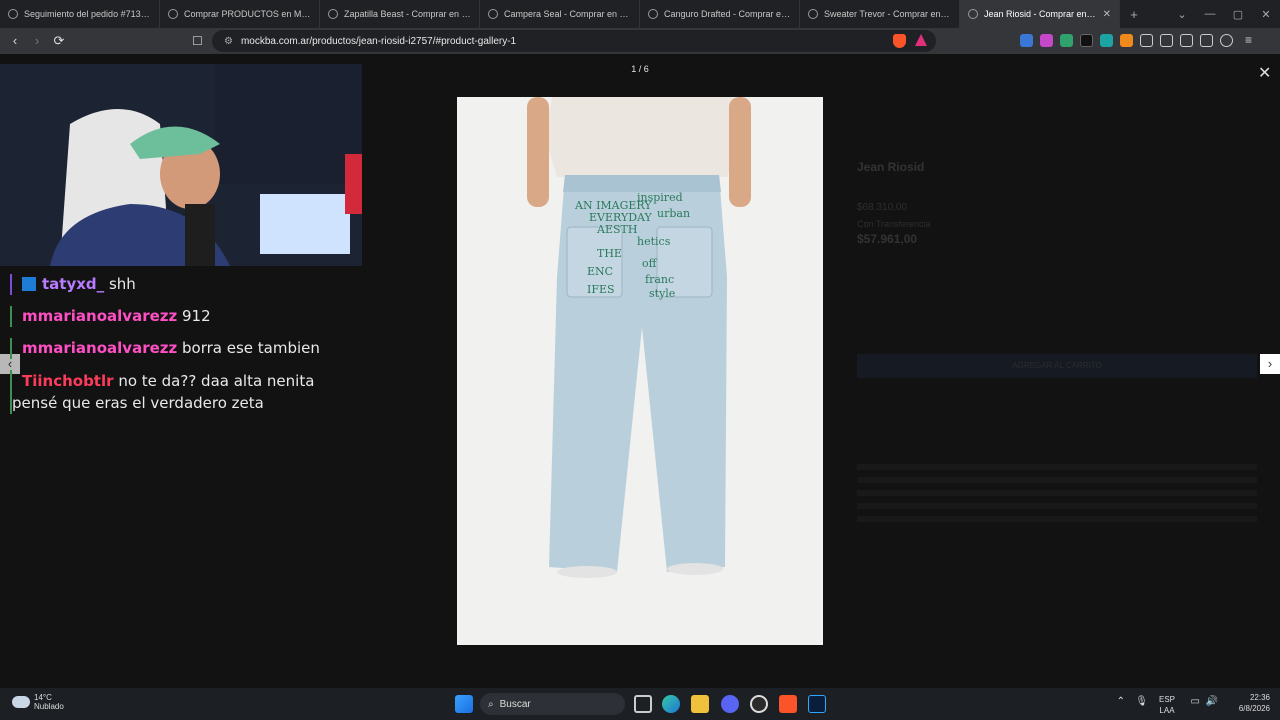 The width and height of the screenshot is (1280, 720). Describe the element at coordinates (21, 702) in the screenshot. I see `cloud-icon` at that location.